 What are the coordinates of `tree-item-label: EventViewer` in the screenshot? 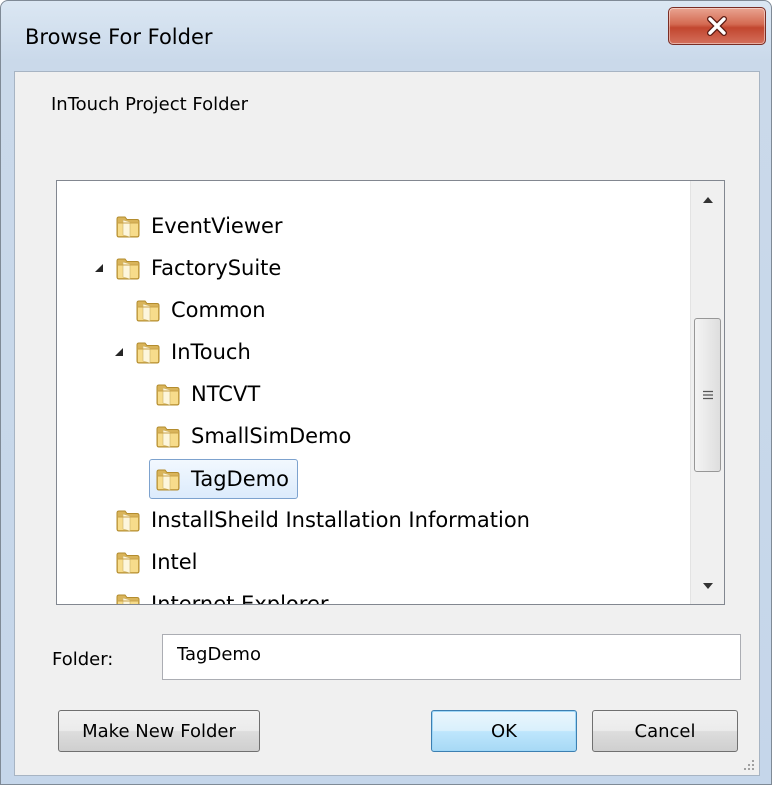 It's located at (217, 226).